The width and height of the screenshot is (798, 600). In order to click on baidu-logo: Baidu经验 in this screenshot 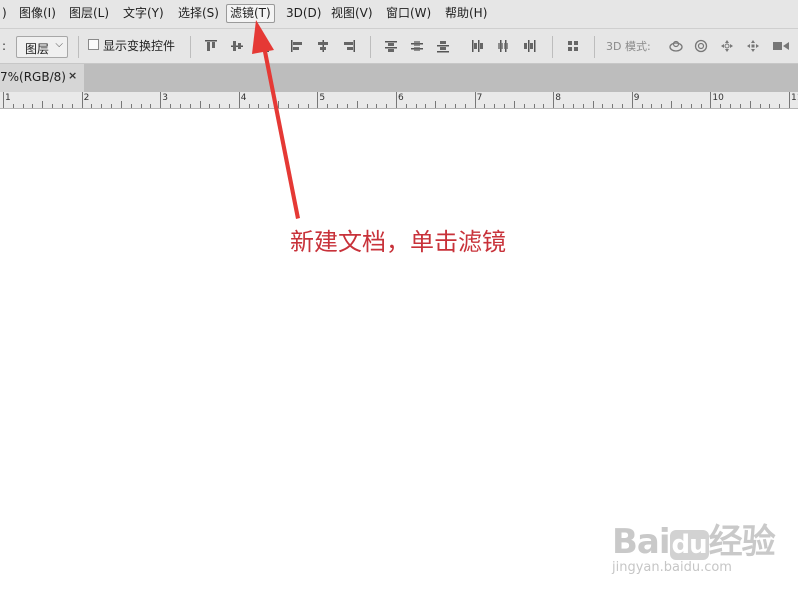, I will do `click(694, 542)`.